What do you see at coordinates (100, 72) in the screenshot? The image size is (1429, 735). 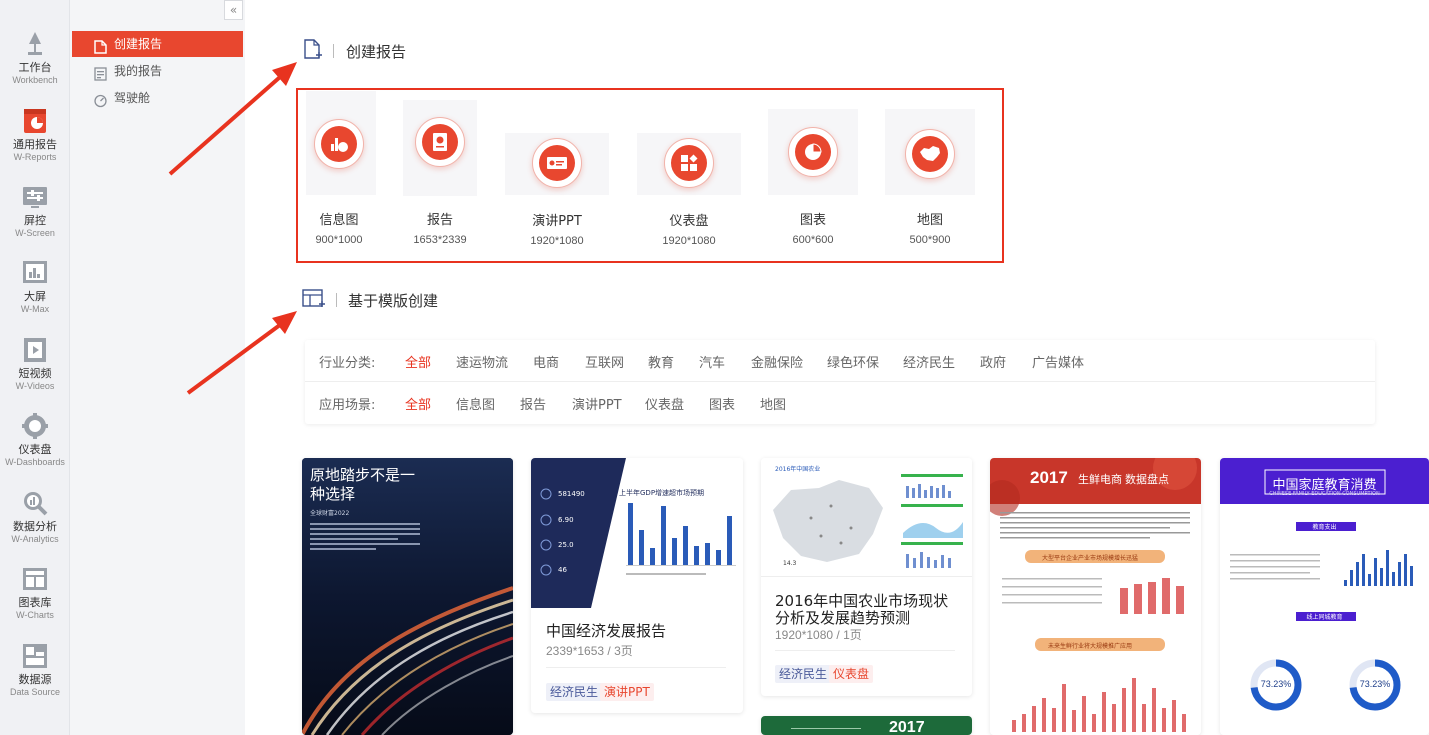 I see `my-report-icon` at bounding box center [100, 72].